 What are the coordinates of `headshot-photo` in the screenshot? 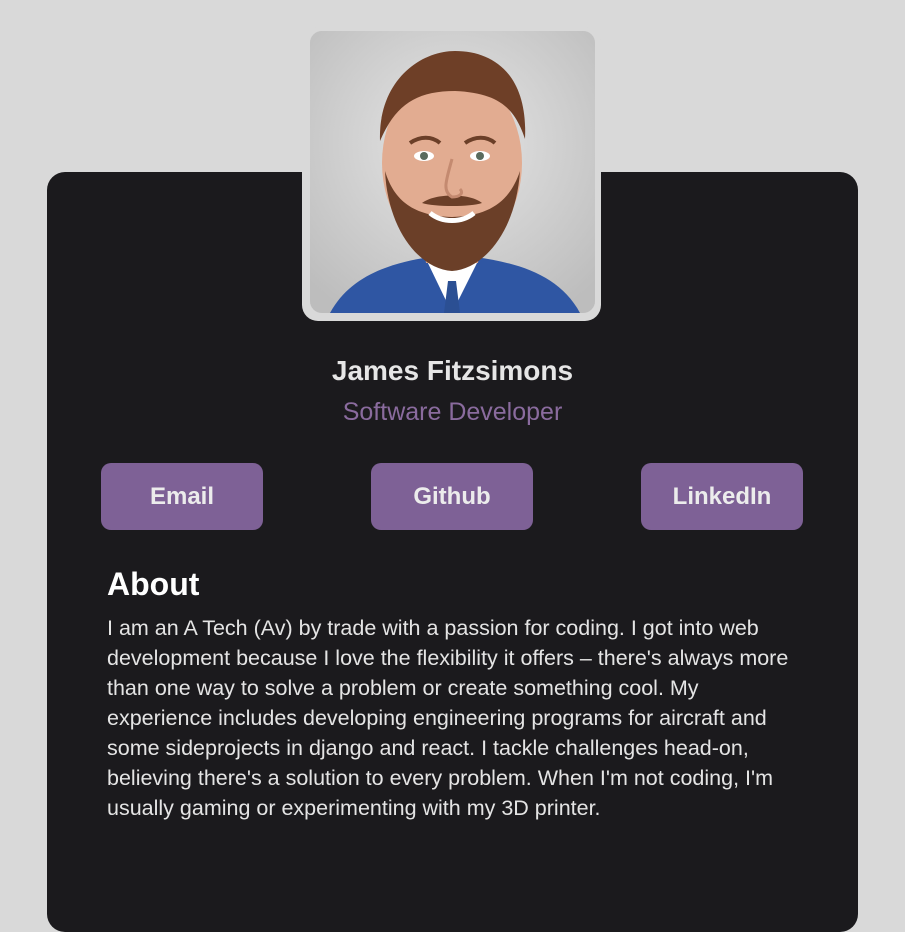 It's located at (452, 172).